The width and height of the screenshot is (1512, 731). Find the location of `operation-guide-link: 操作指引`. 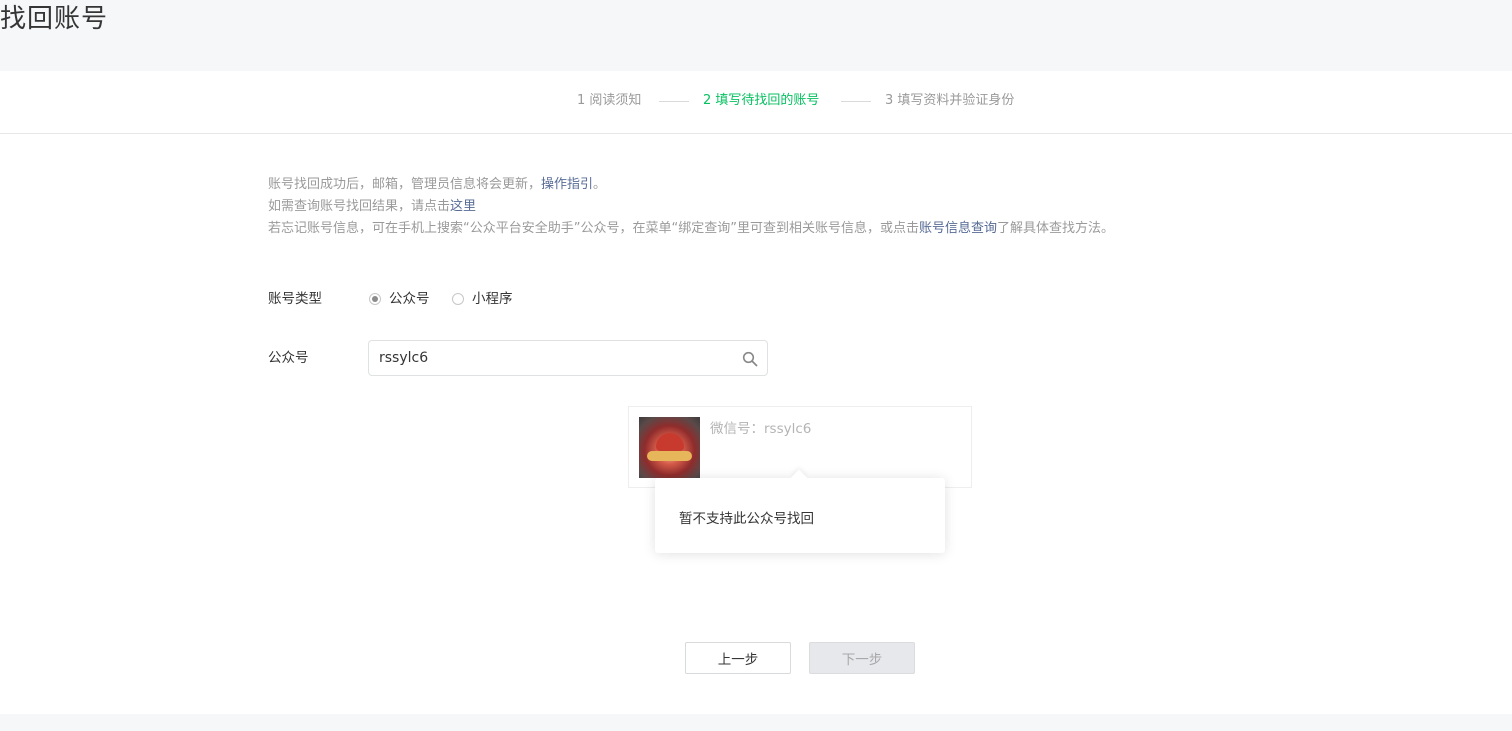

operation-guide-link: 操作指引 is located at coordinates (567, 184).